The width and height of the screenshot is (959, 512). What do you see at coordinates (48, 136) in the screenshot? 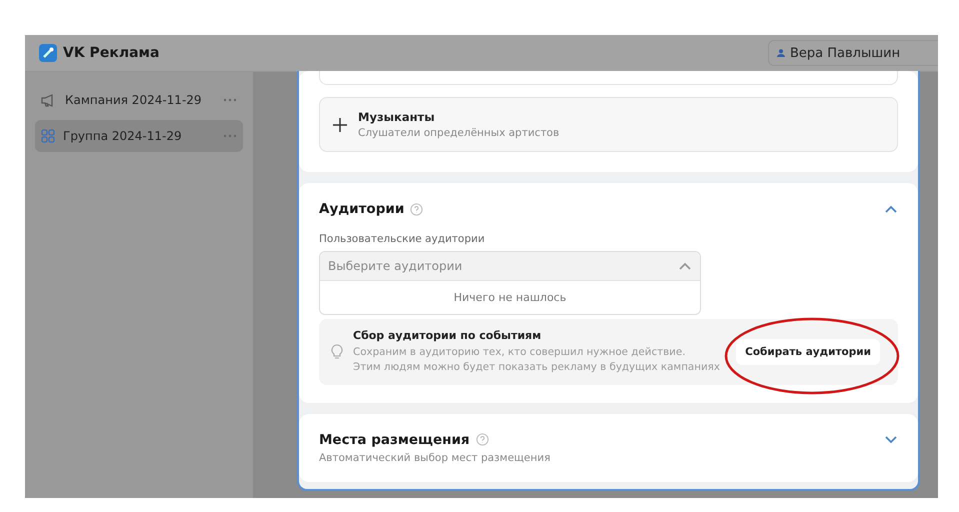
I see `grid-icon` at bounding box center [48, 136].